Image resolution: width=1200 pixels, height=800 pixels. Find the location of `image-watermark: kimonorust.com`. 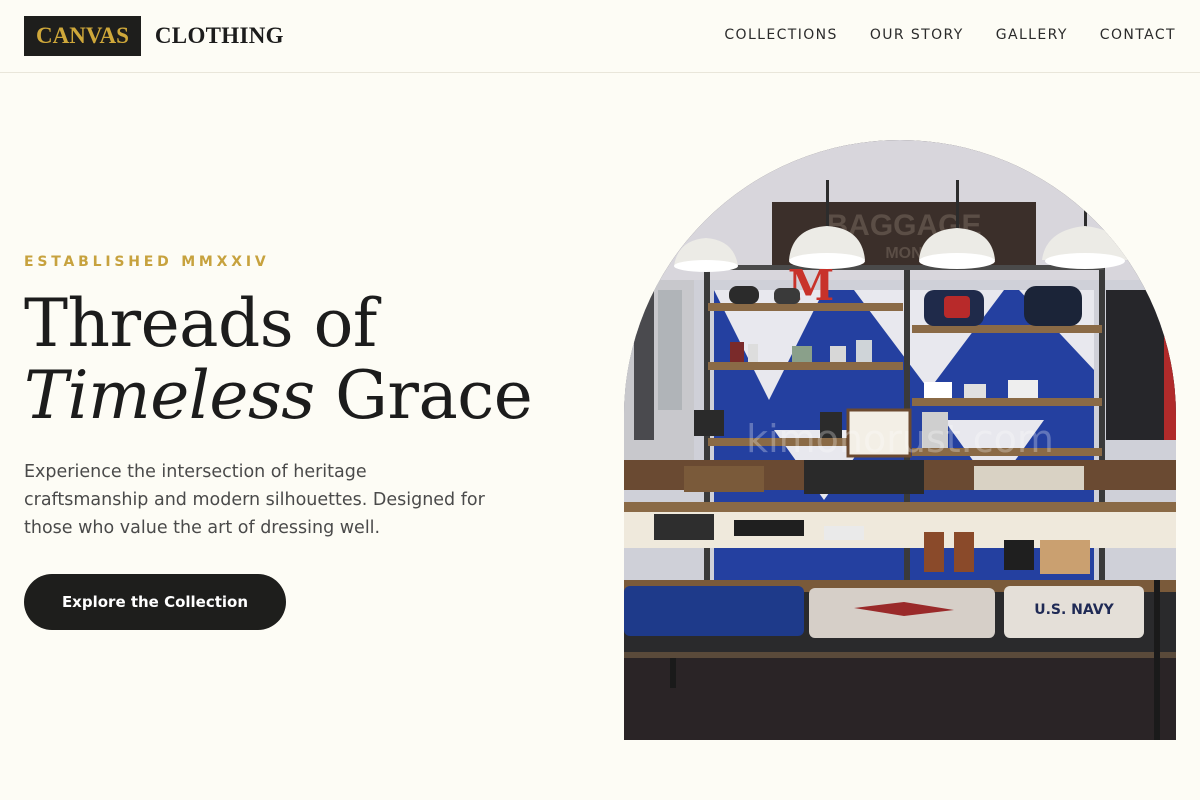

image-watermark: kimonorust.com is located at coordinates (900, 439).